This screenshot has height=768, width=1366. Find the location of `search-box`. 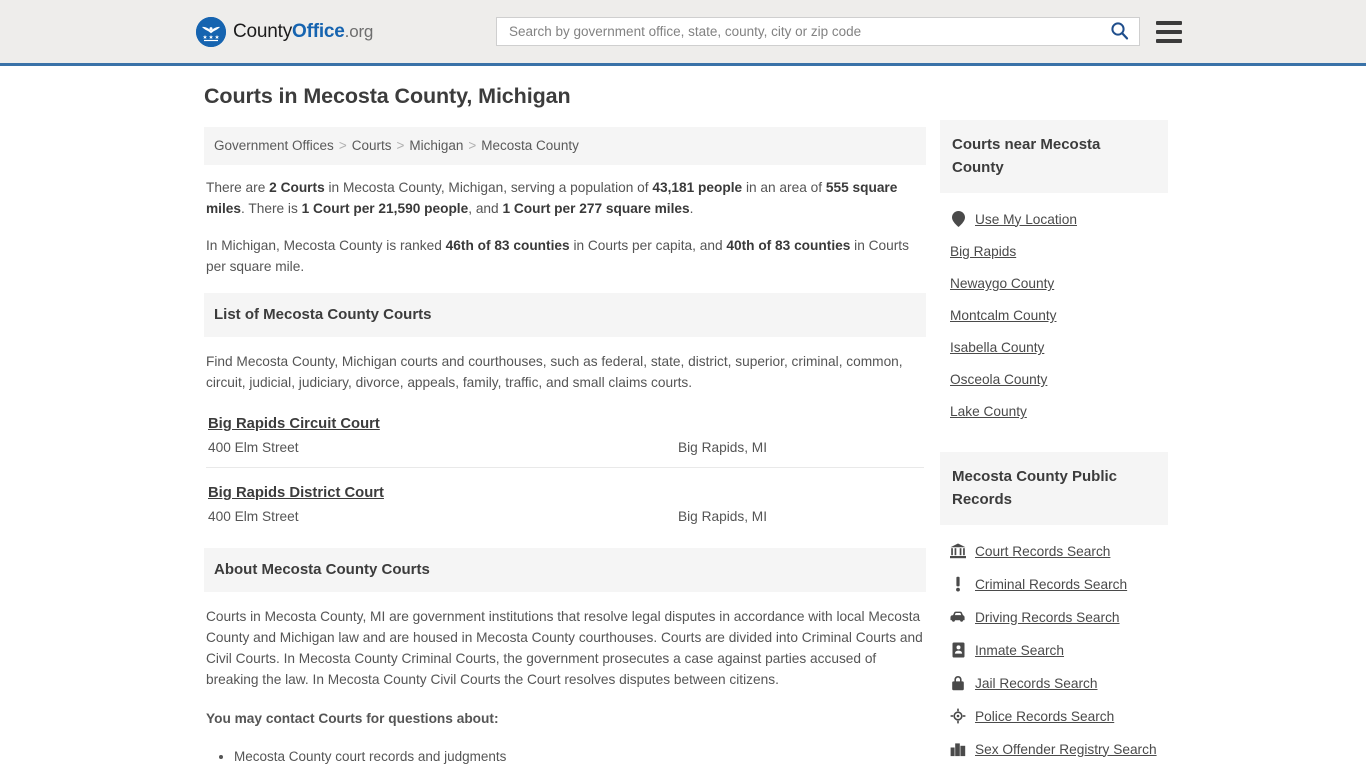

search-box is located at coordinates (818, 31).